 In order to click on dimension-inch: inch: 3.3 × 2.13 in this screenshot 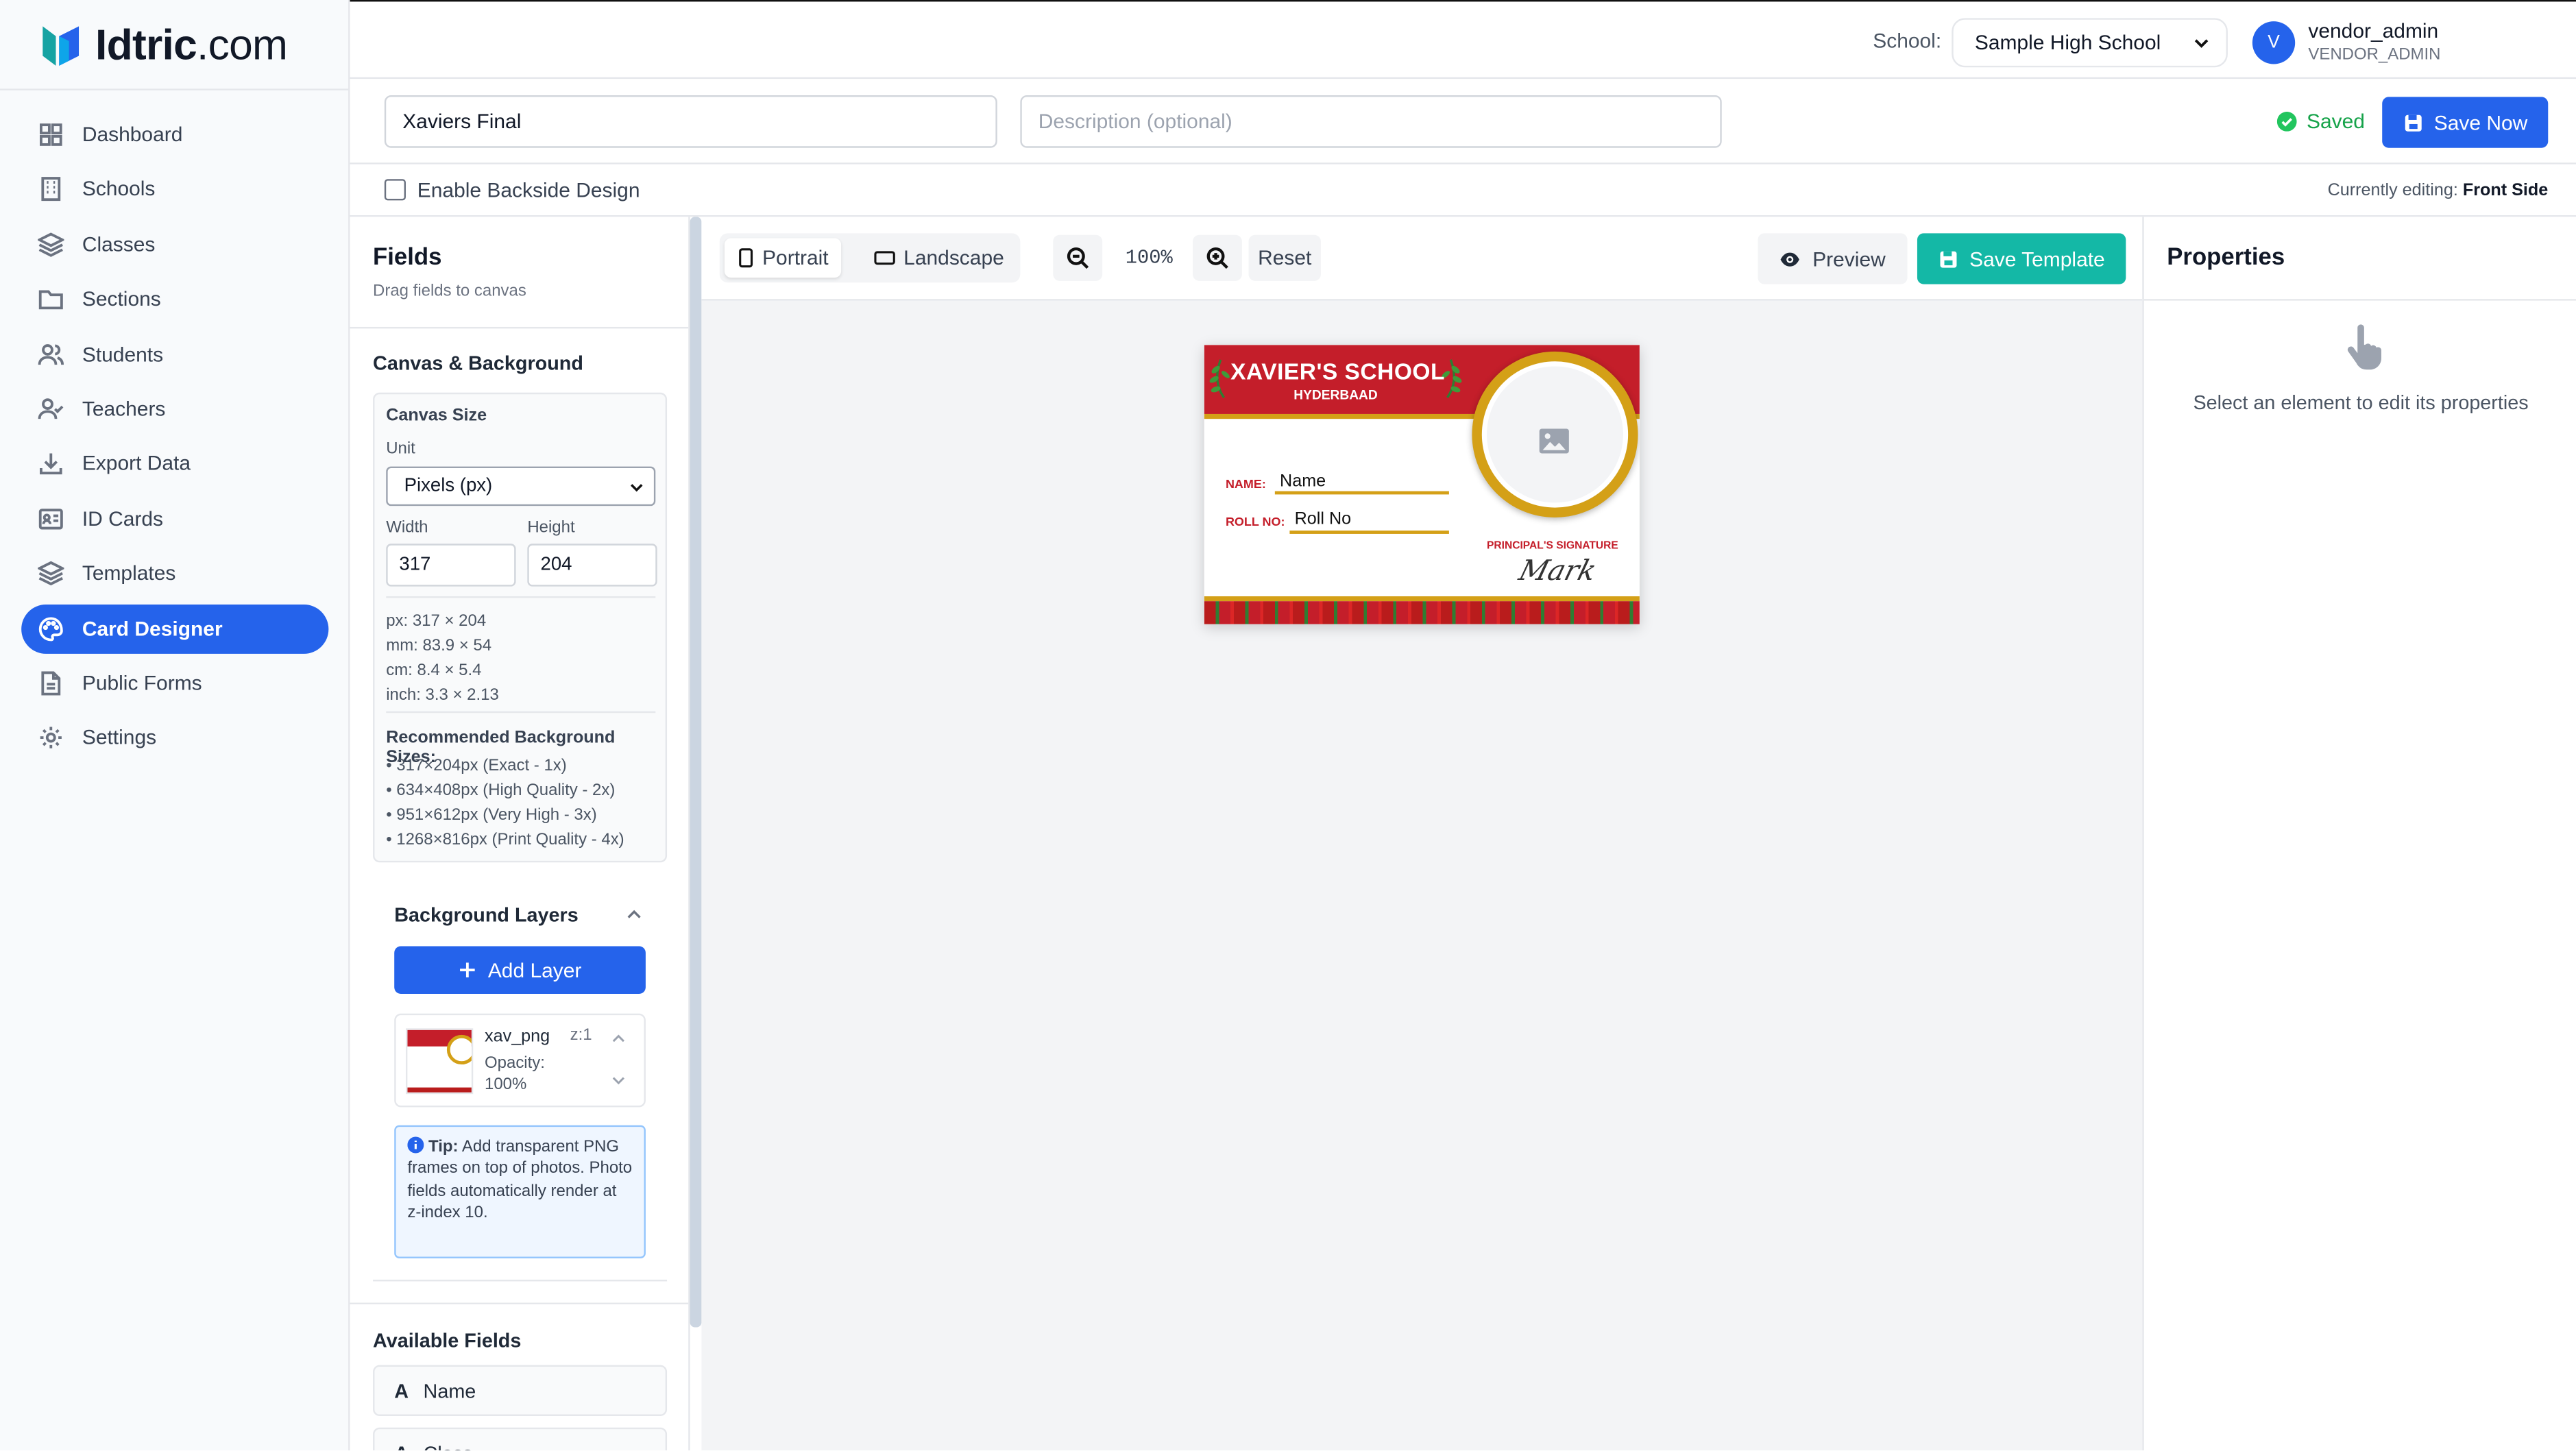, I will do `click(442, 695)`.